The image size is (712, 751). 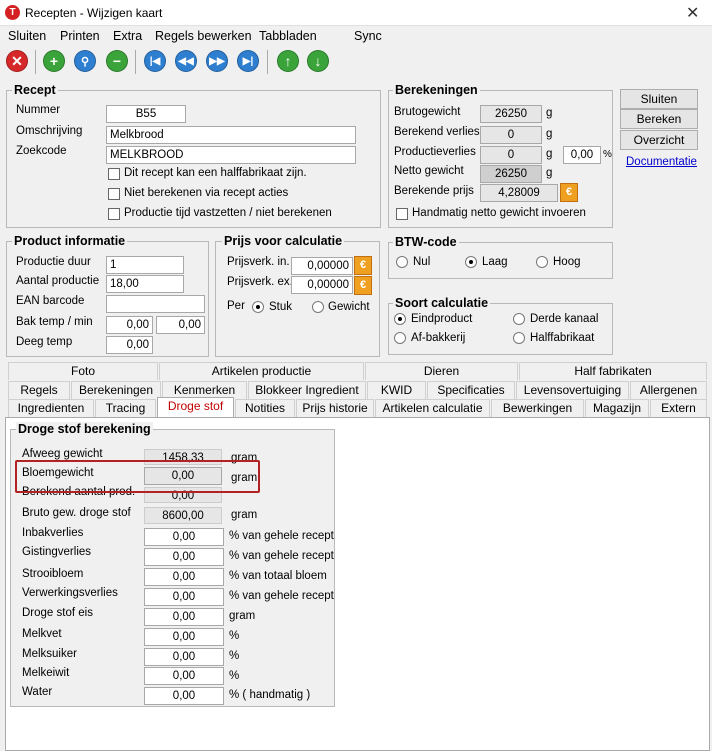 What do you see at coordinates (659, 119) in the screenshot?
I see `bereken-button: Bereken` at bounding box center [659, 119].